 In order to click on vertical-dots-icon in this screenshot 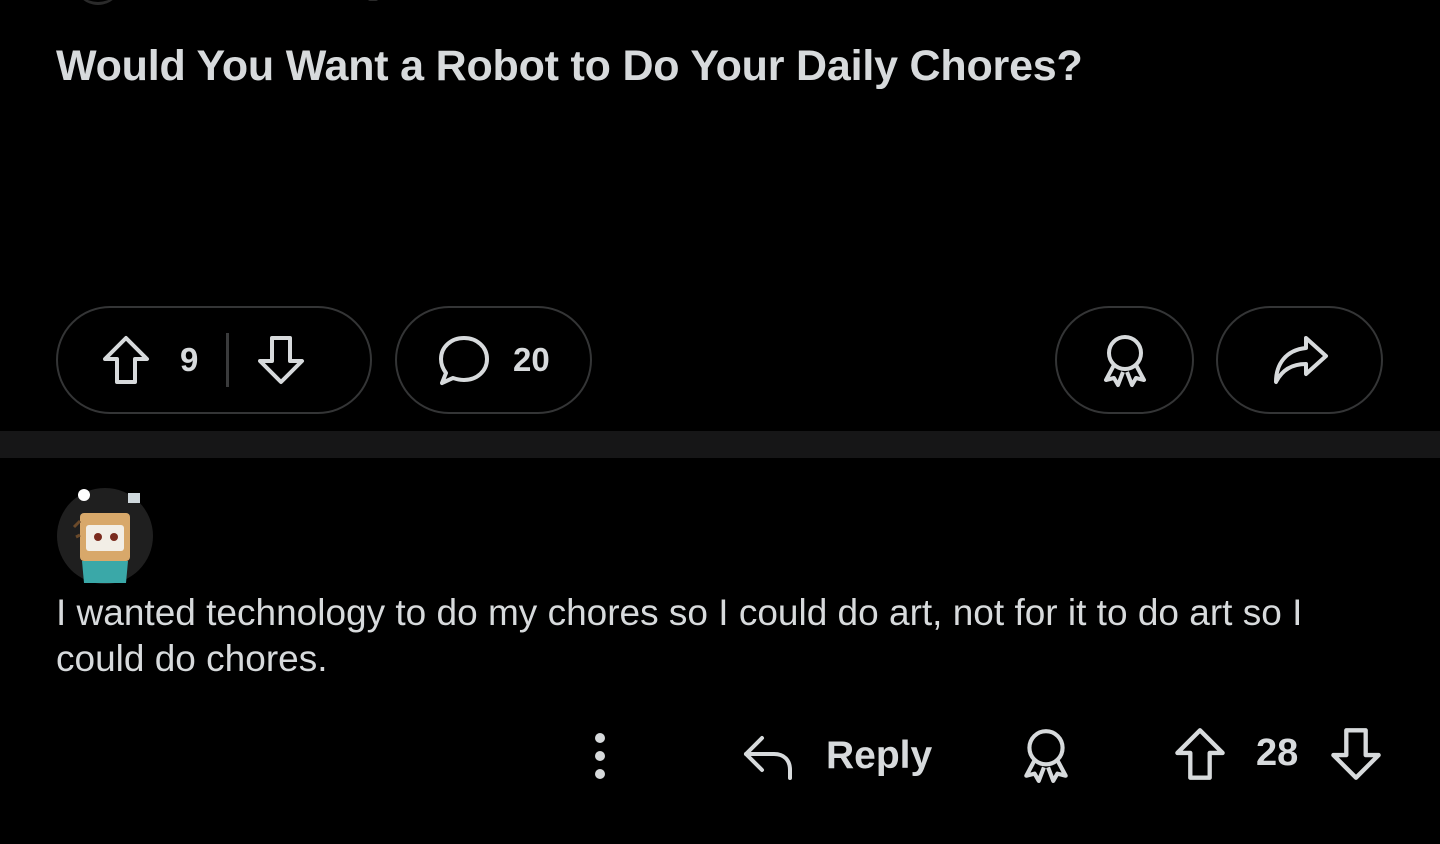, I will do `click(600, 756)`.